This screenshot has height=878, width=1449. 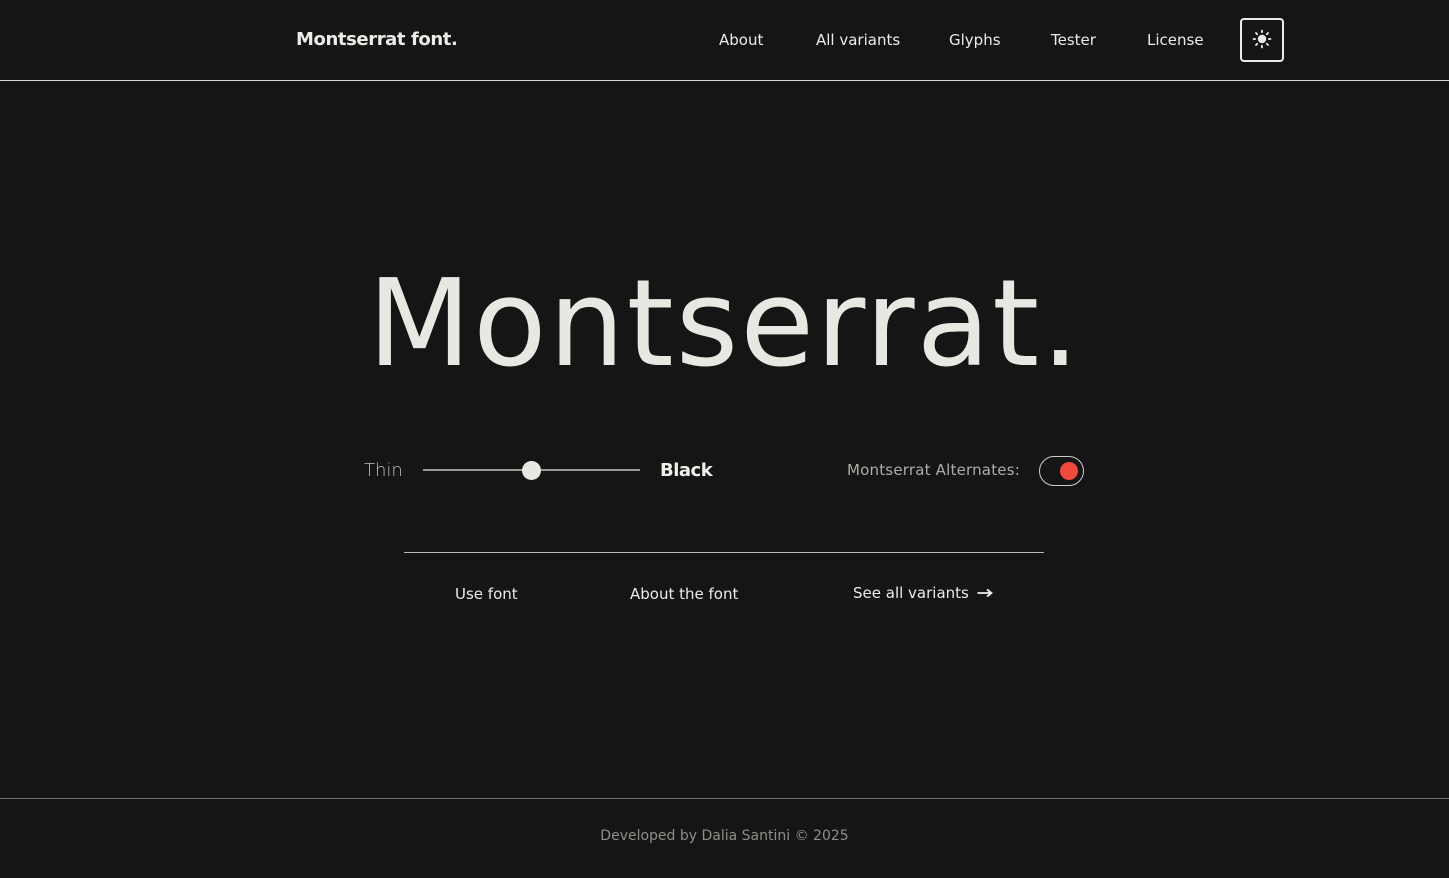 I want to click on section-divider, so click(x=724, y=552).